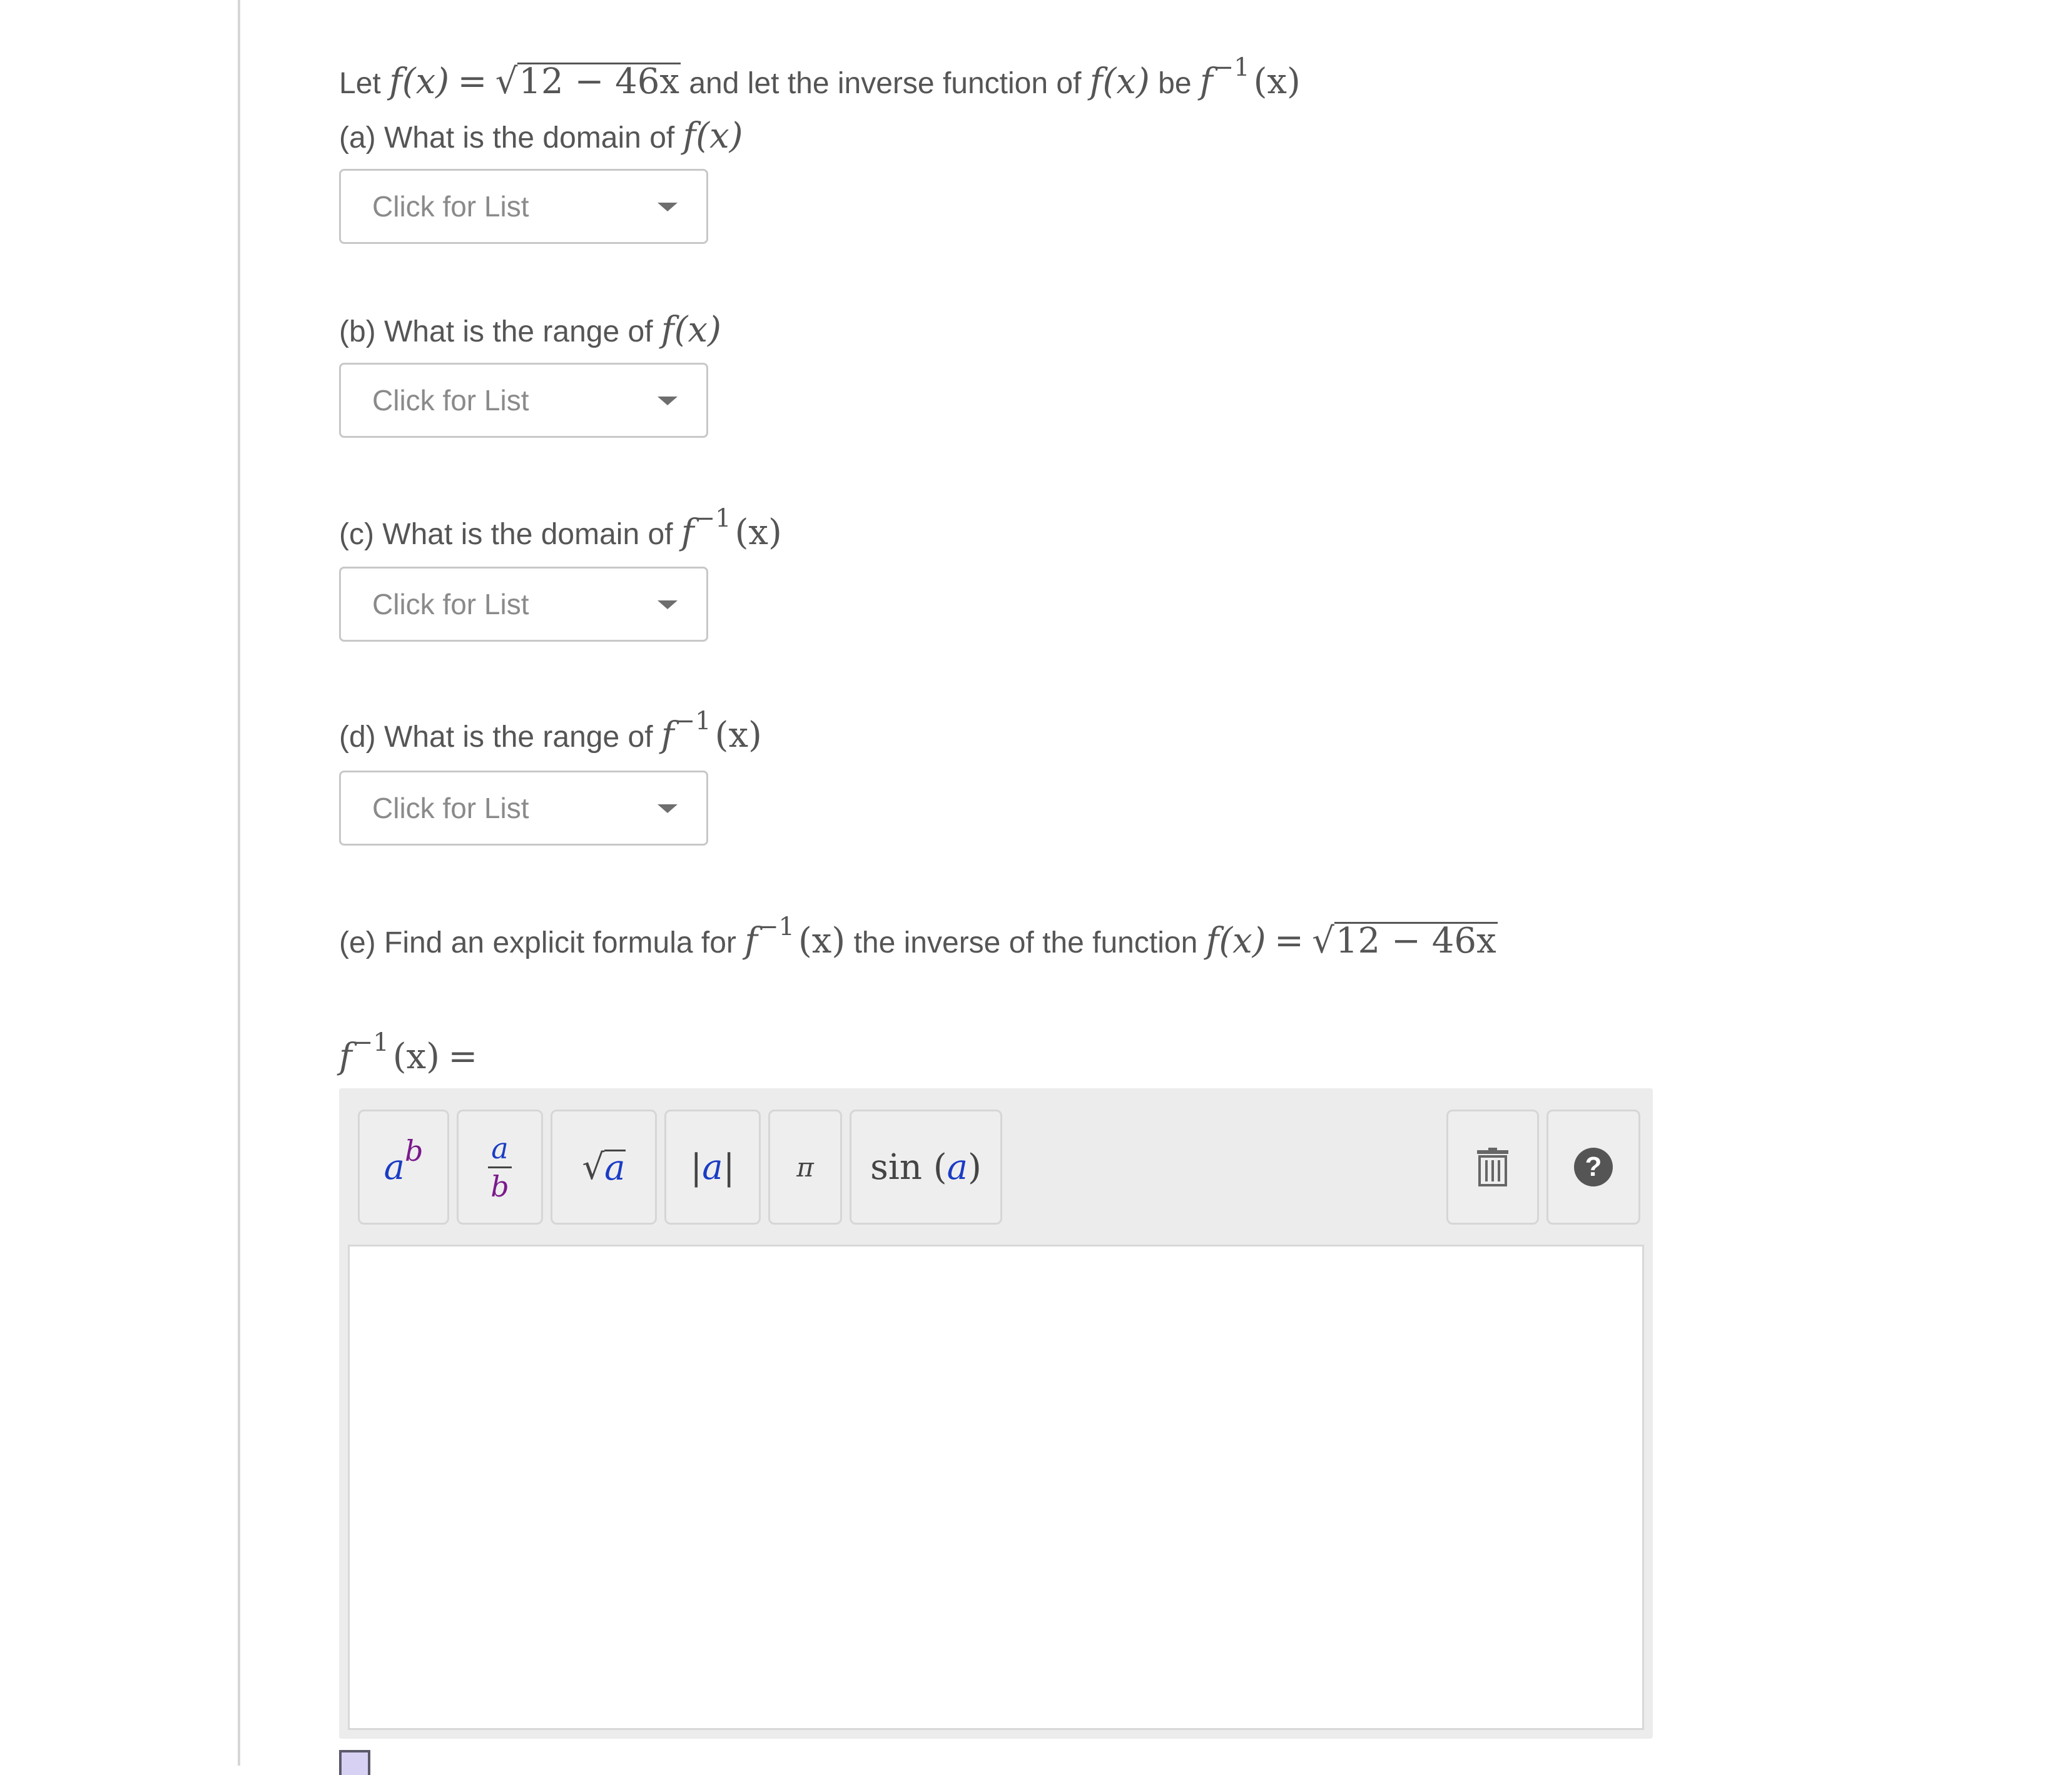 Image resolution: width=2072 pixels, height=1775 pixels. I want to click on part-e-sqrt-symbol: √, so click(1323, 941).